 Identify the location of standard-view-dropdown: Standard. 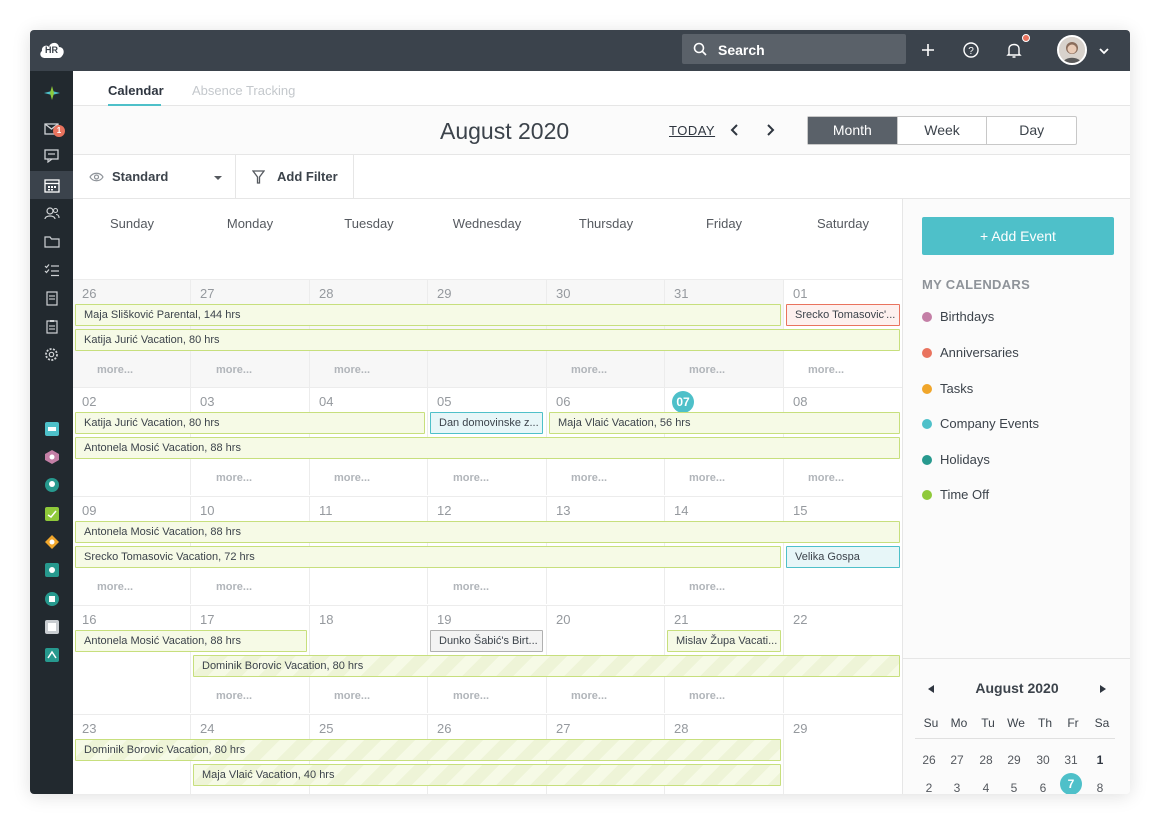
(154, 177).